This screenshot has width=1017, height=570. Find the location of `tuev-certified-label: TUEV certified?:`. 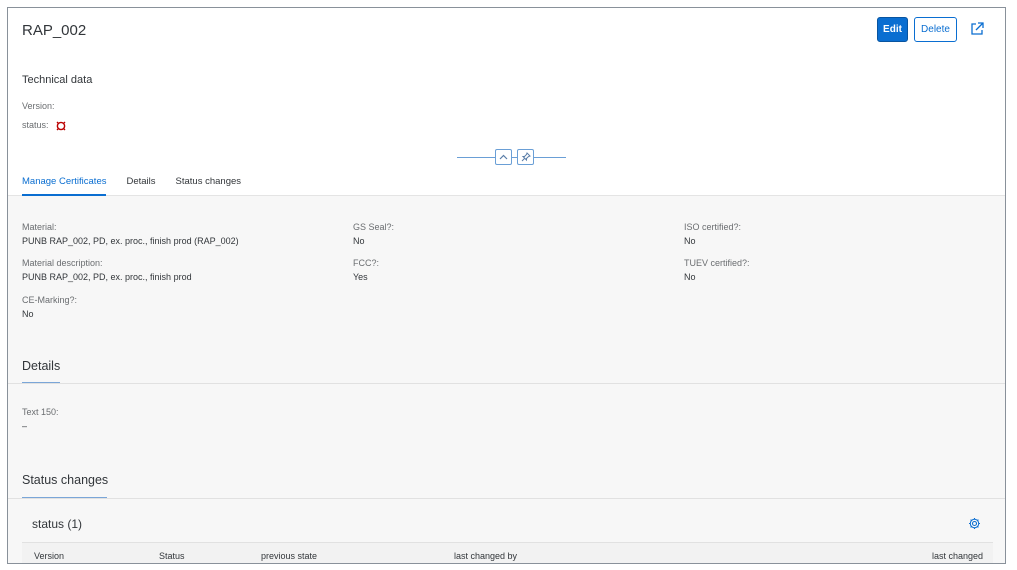

tuev-certified-label: TUEV certified?: is located at coordinates (717, 263).